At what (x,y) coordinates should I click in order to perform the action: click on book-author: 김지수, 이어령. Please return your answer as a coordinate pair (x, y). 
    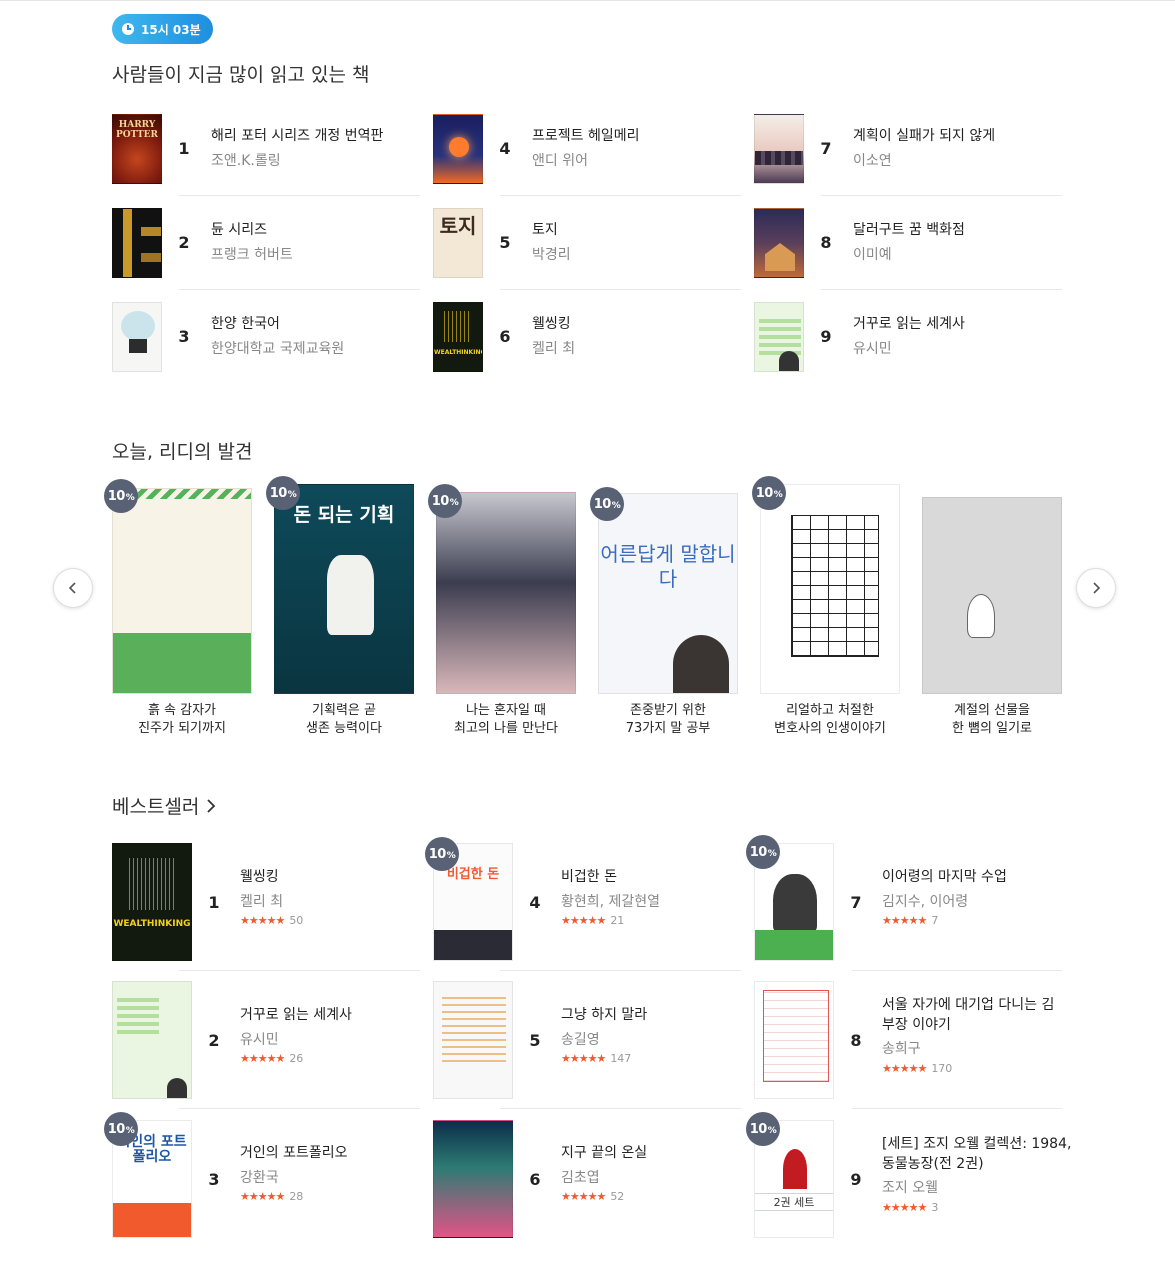
    Looking at the image, I should click on (925, 901).